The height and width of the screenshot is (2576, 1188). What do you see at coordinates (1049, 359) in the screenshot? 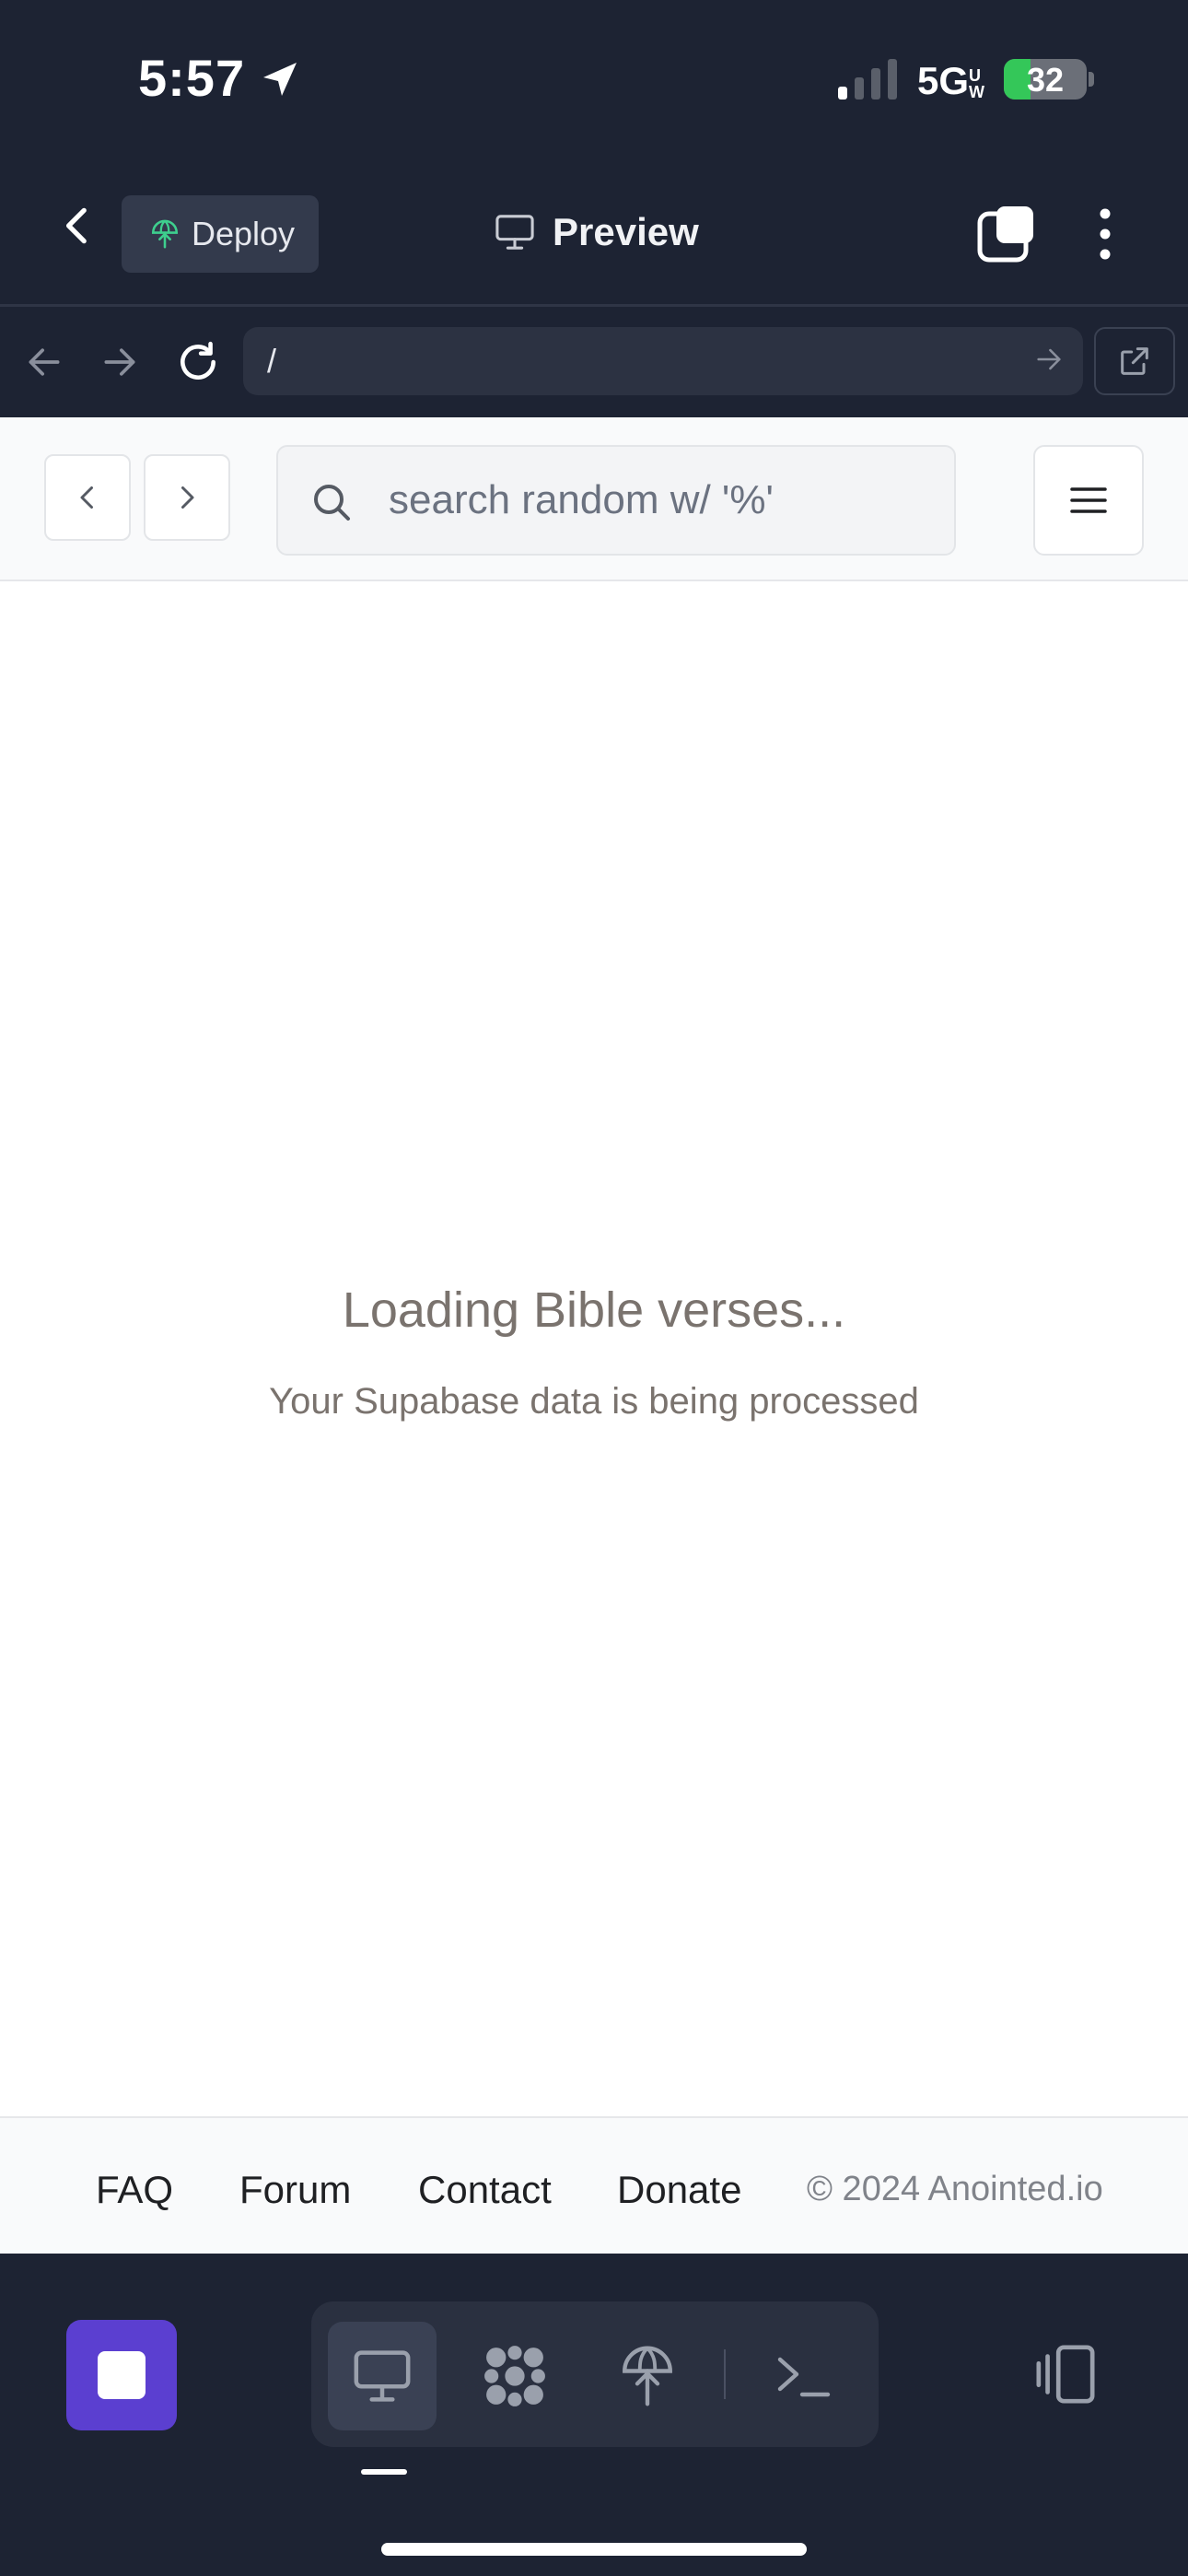
I see `go-arrow-icon` at bounding box center [1049, 359].